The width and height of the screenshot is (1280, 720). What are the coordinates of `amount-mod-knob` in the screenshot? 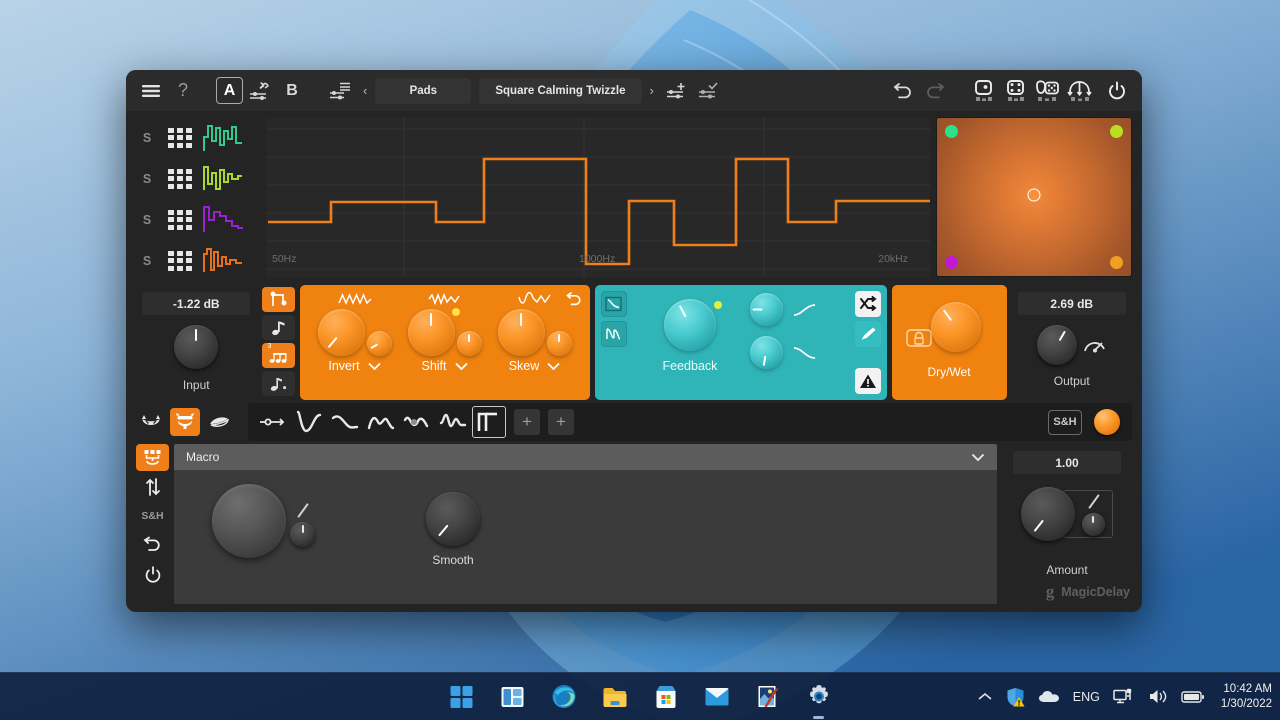 It's located at (1093, 524).